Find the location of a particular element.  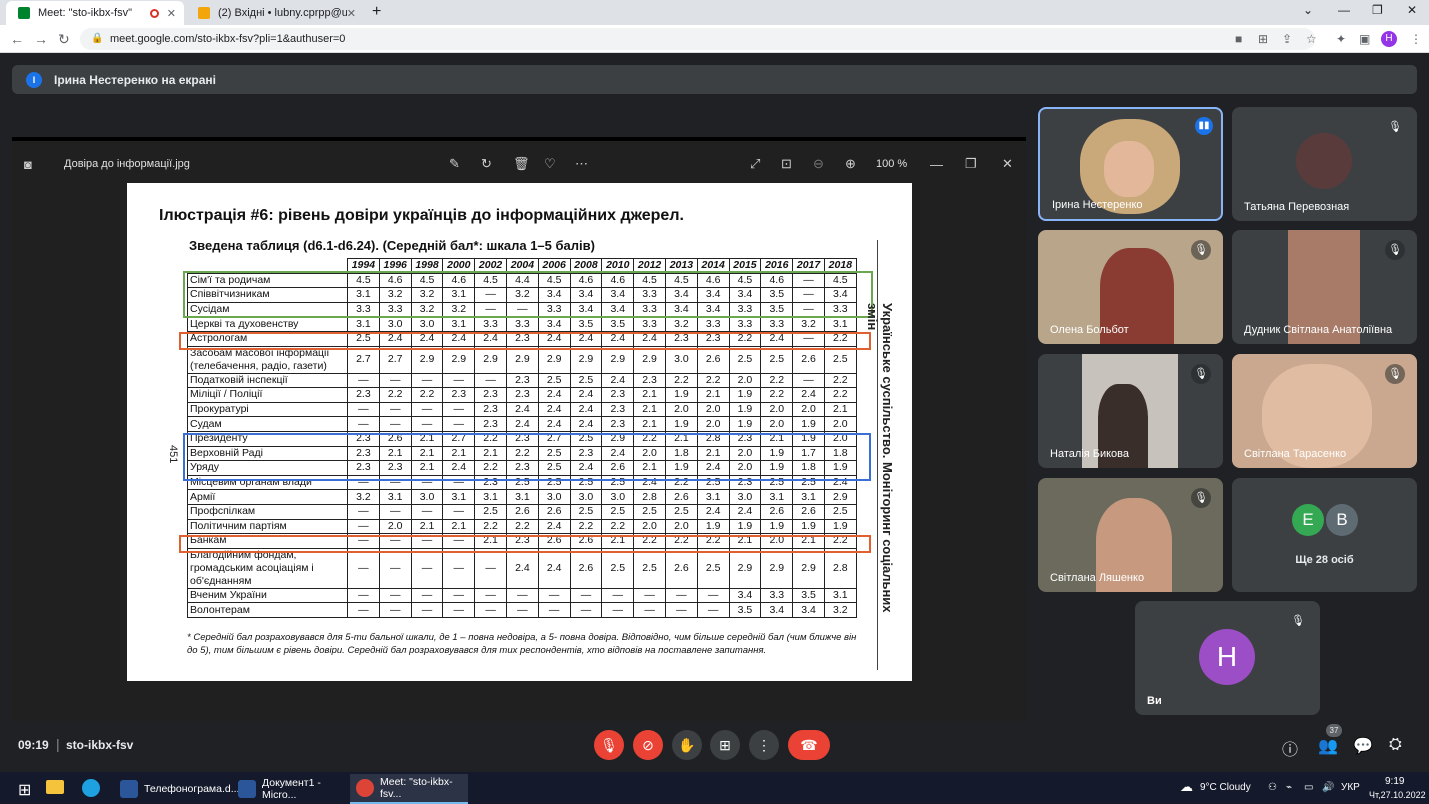

present-button: ⊞ is located at coordinates (725, 745).